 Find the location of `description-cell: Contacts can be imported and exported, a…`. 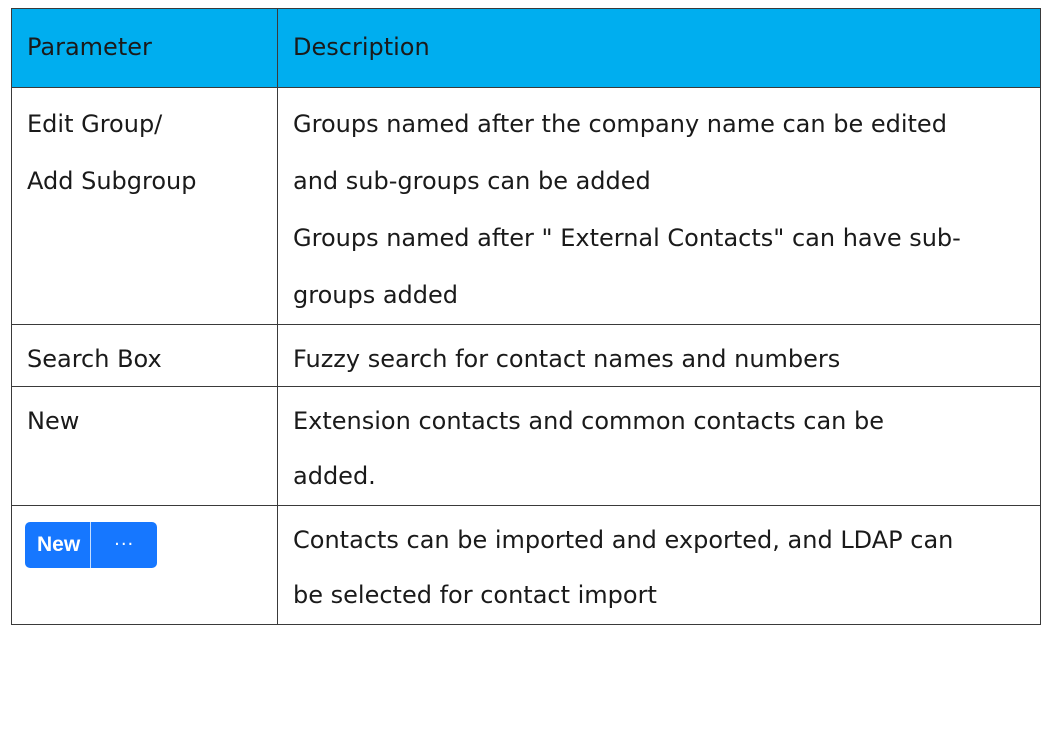

description-cell: Contacts can be imported and exported, a… is located at coordinates (659, 565).